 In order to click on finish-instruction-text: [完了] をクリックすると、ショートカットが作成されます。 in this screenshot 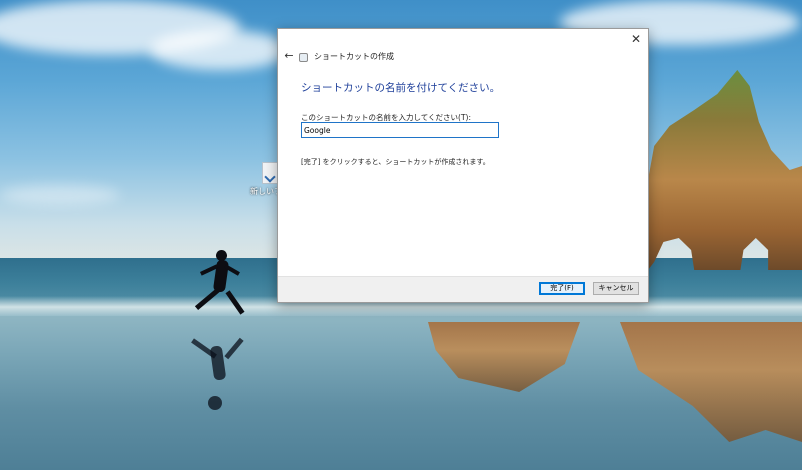, I will do `click(395, 162)`.